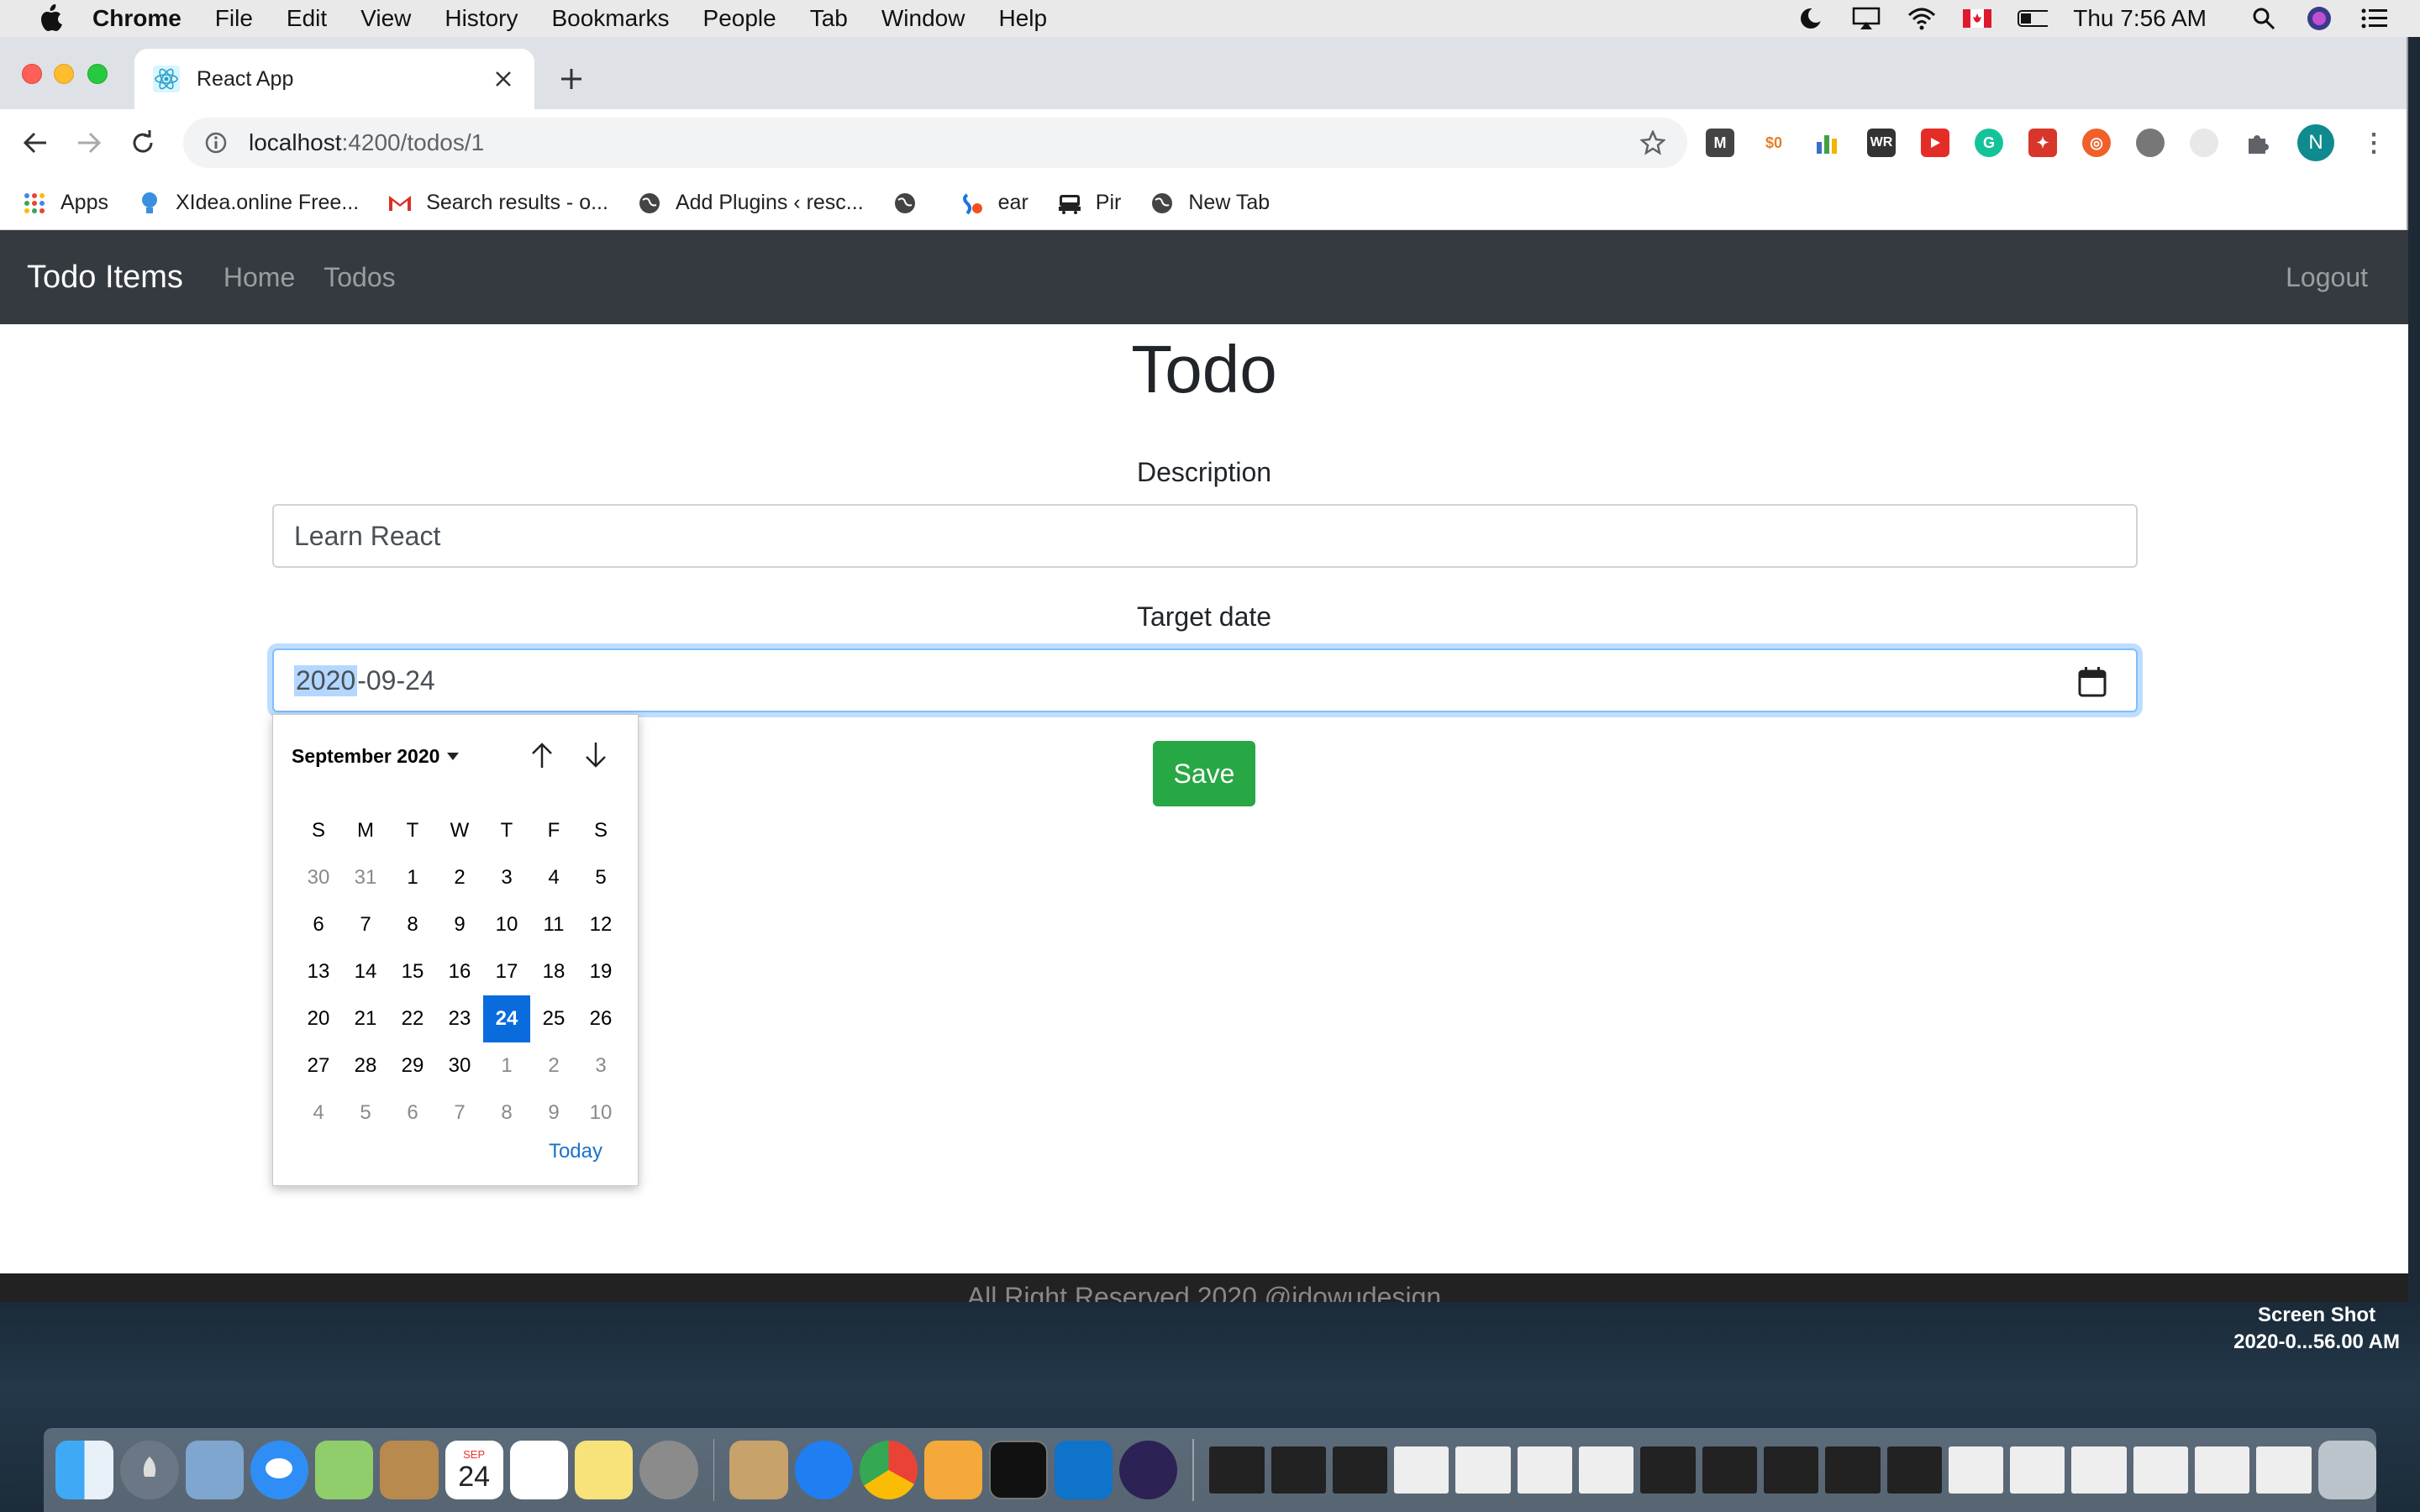 This screenshot has height=1512, width=2420. Describe the element at coordinates (279, 1470) in the screenshot. I see `messages-icon` at that location.